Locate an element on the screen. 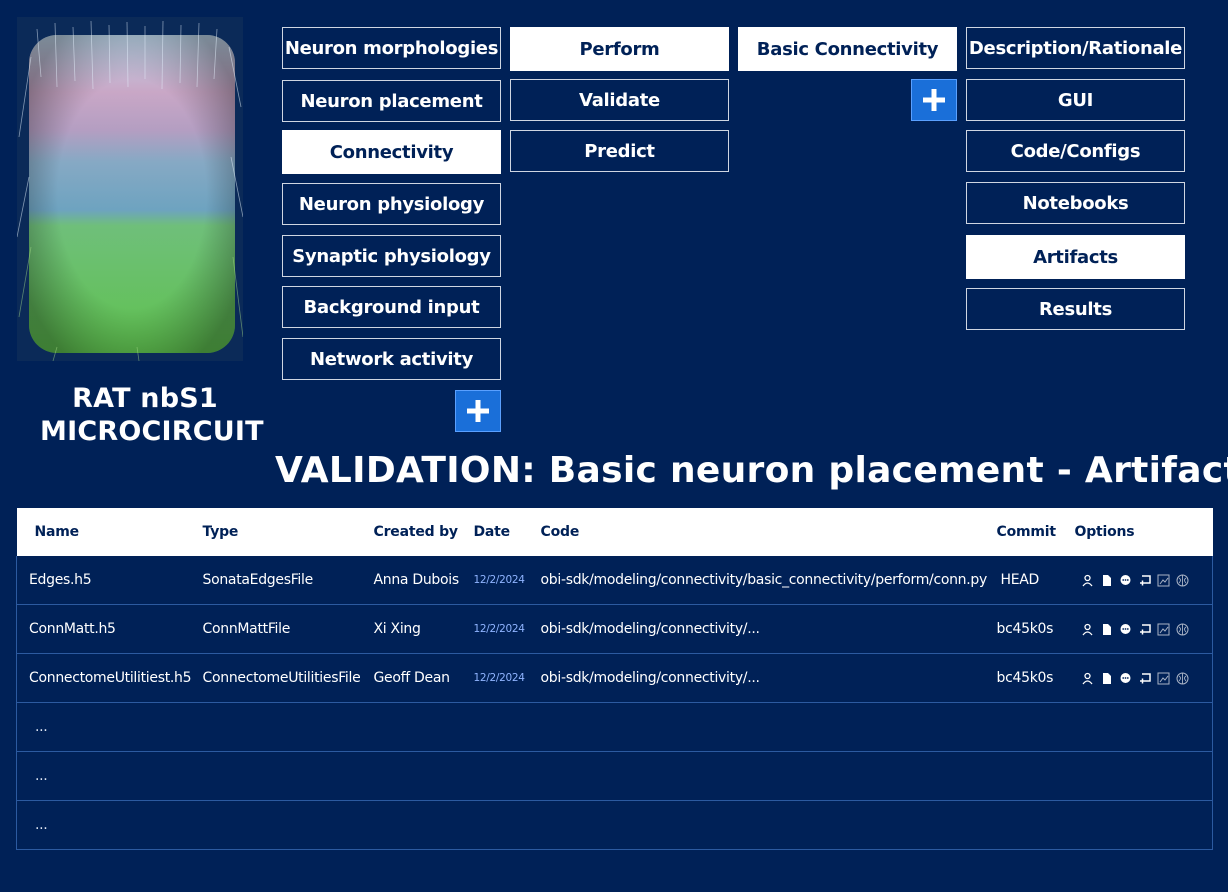  category-network-activity-button: Network activity is located at coordinates (391, 359).